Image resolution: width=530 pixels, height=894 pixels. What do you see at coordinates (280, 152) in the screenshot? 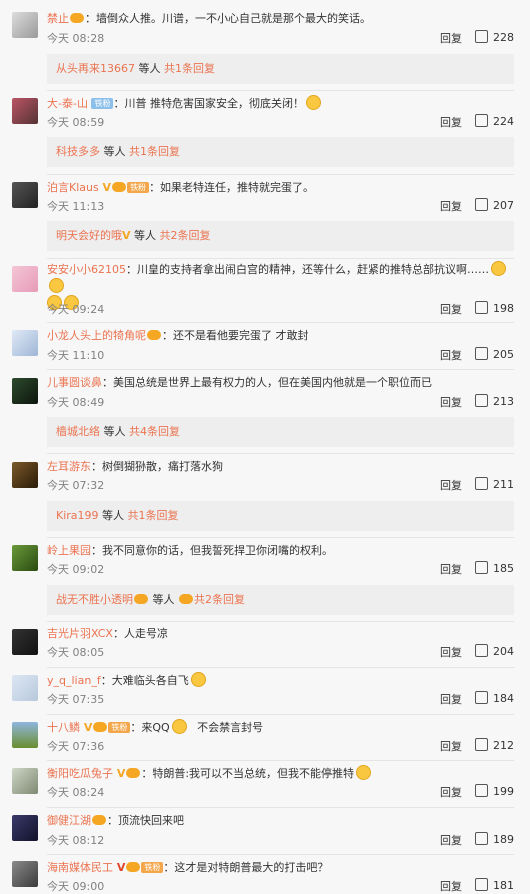
I see `sub-reply-bar: 科技多多 等人 共1条回复` at bounding box center [280, 152].